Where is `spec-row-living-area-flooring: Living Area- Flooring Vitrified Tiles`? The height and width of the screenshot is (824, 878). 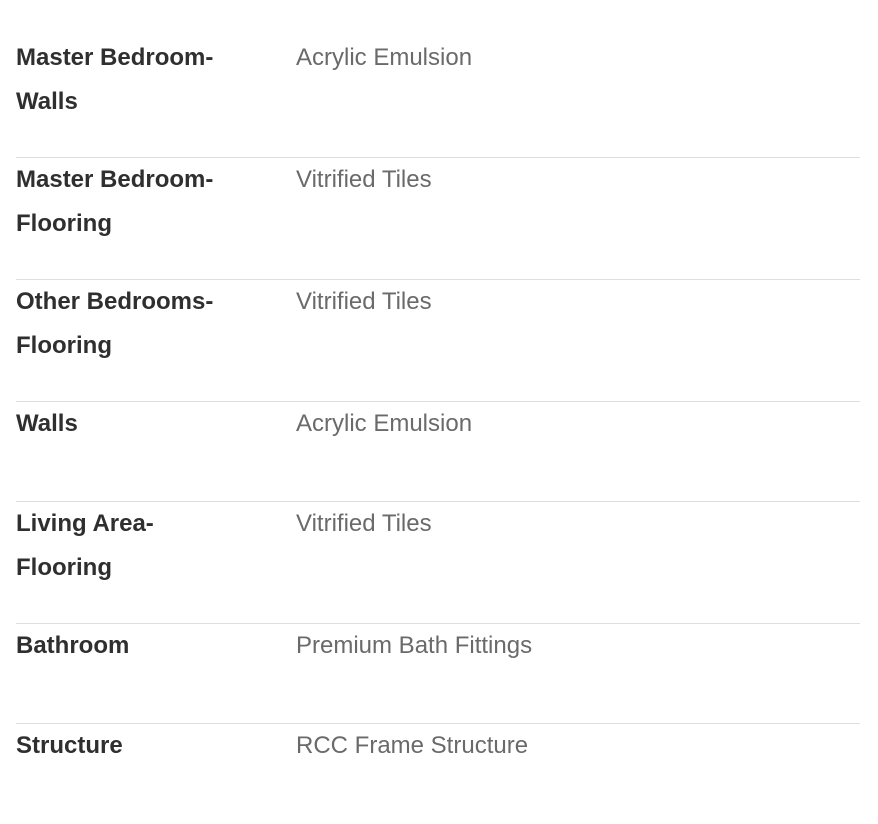 spec-row-living-area-flooring: Living Area- Flooring Vitrified Tiles is located at coordinates (438, 563).